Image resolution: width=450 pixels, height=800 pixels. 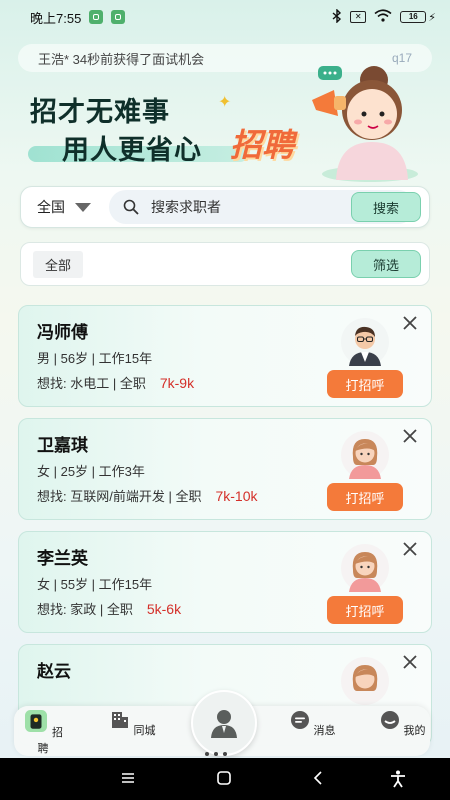 I want to click on candidate-info: 女 | 55岁 | 工作15年, so click(x=95, y=584).